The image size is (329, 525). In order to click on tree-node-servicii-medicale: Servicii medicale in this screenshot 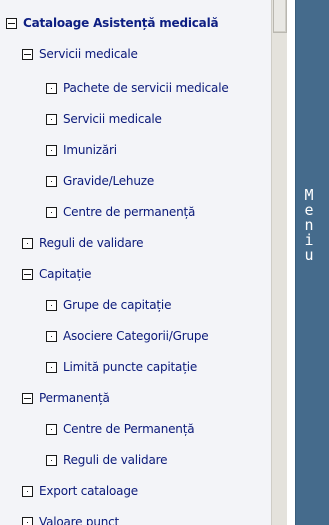, I will do `click(80, 54)`.